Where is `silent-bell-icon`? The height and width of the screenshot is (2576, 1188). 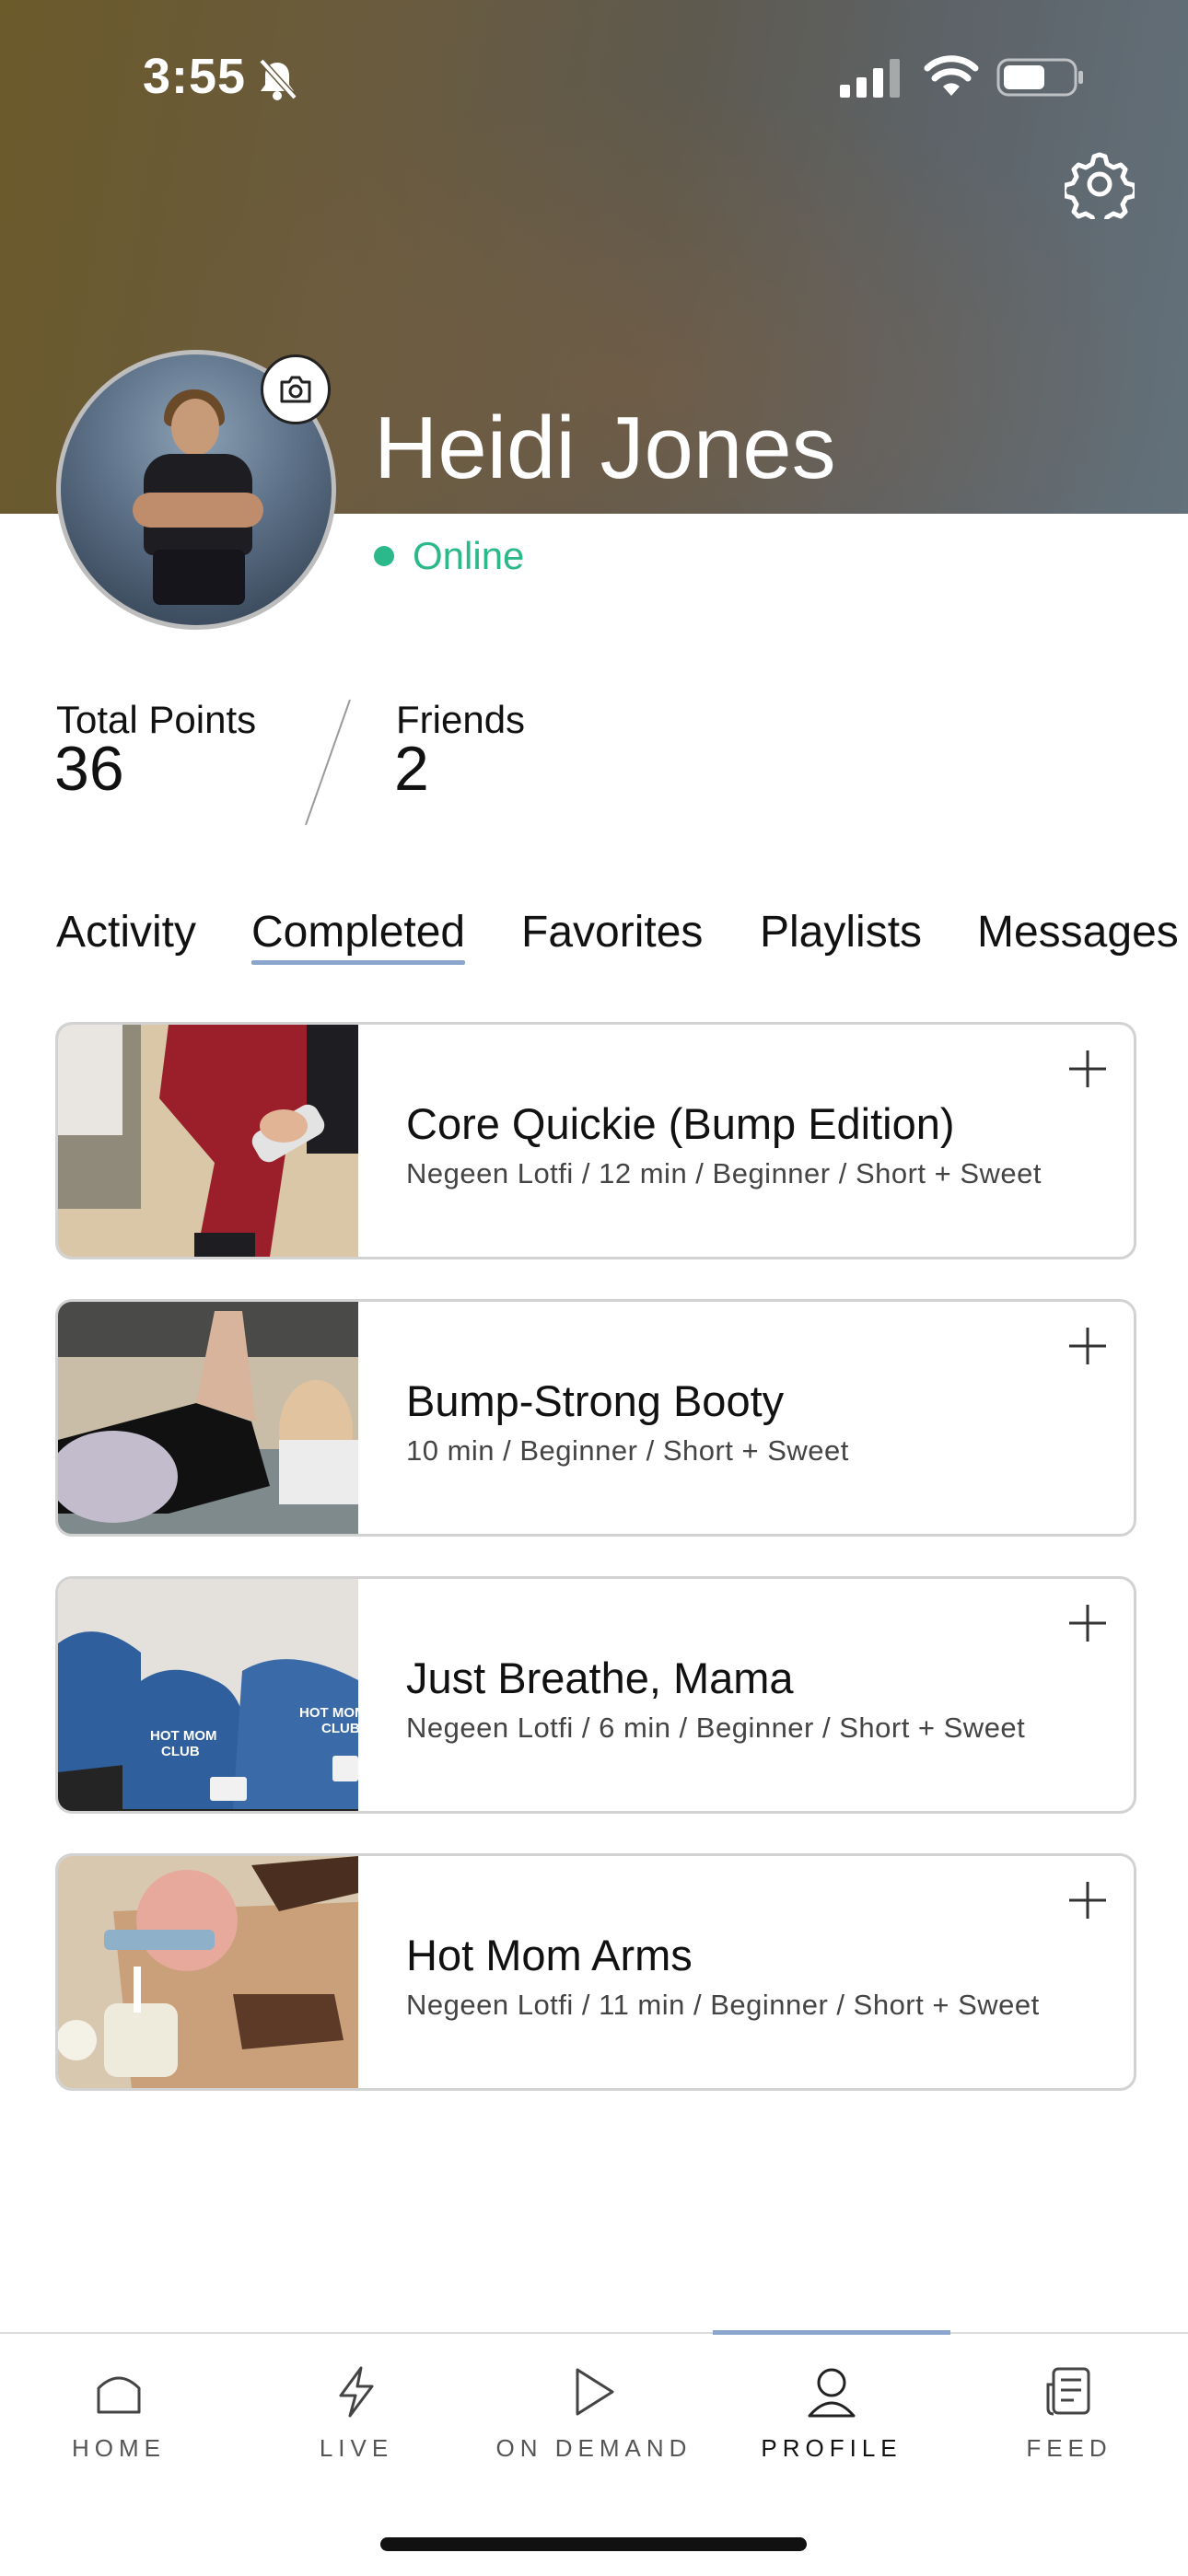 silent-bell-icon is located at coordinates (278, 79).